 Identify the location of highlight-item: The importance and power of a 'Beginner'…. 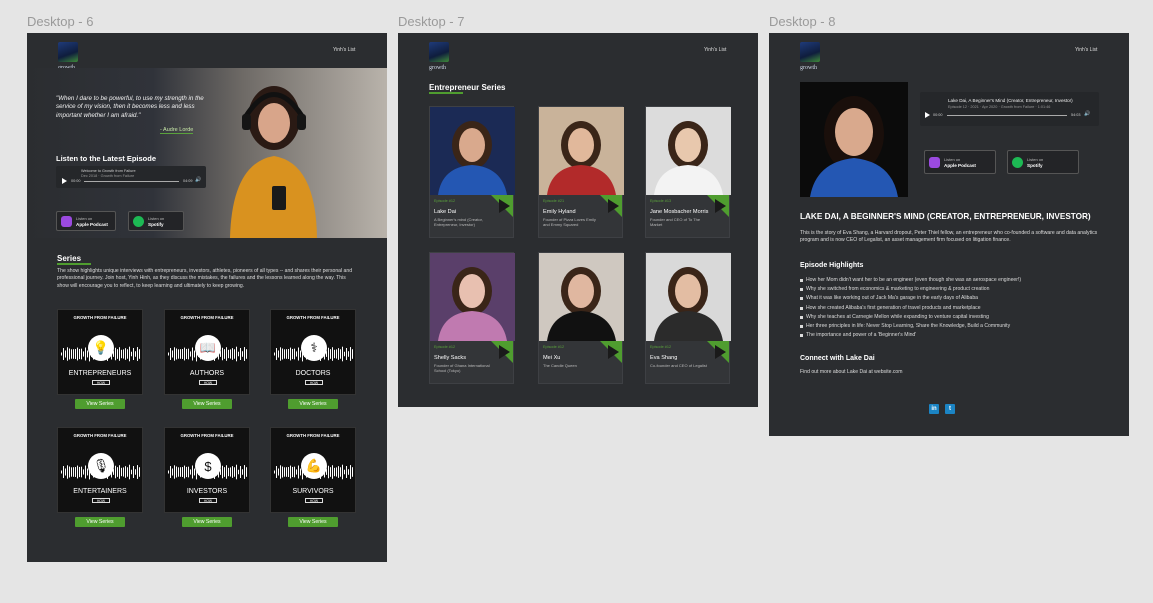
(955, 335).